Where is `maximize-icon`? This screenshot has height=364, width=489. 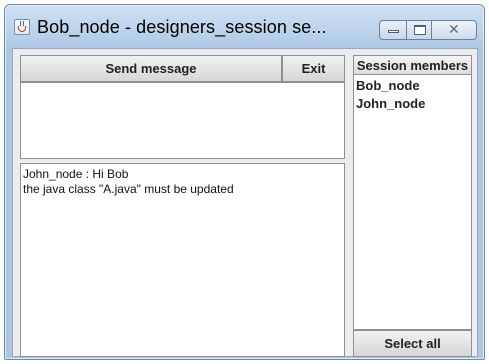
maximize-icon is located at coordinates (420, 30).